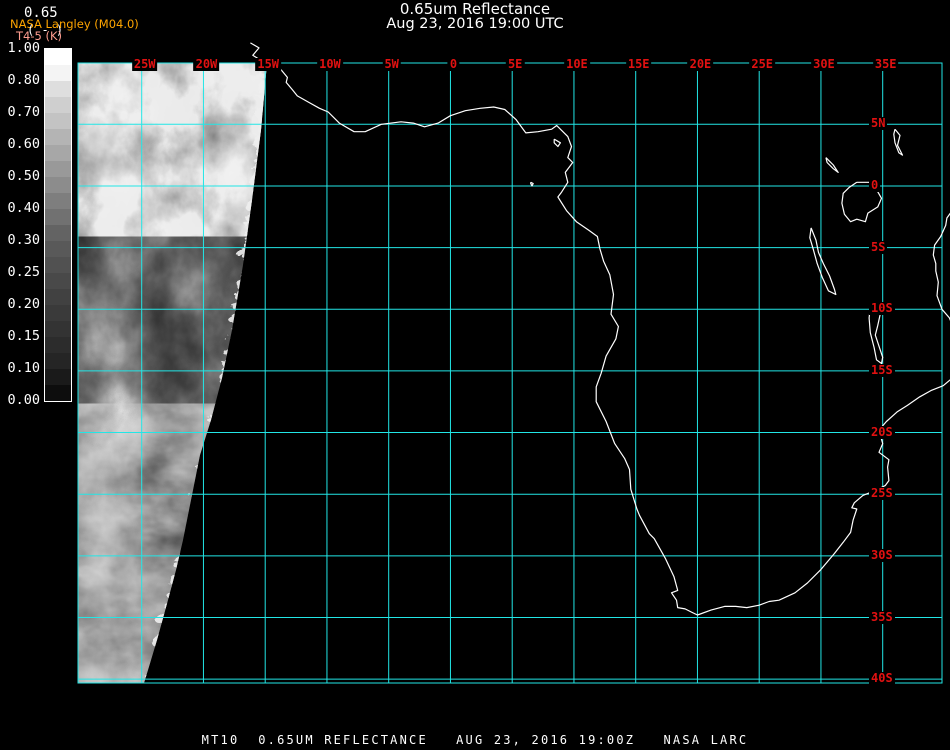 The width and height of the screenshot is (950, 750). What do you see at coordinates (206, 64) in the screenshot?
I see `lon-label-20W: 20W` at bounding box center [206, 64].